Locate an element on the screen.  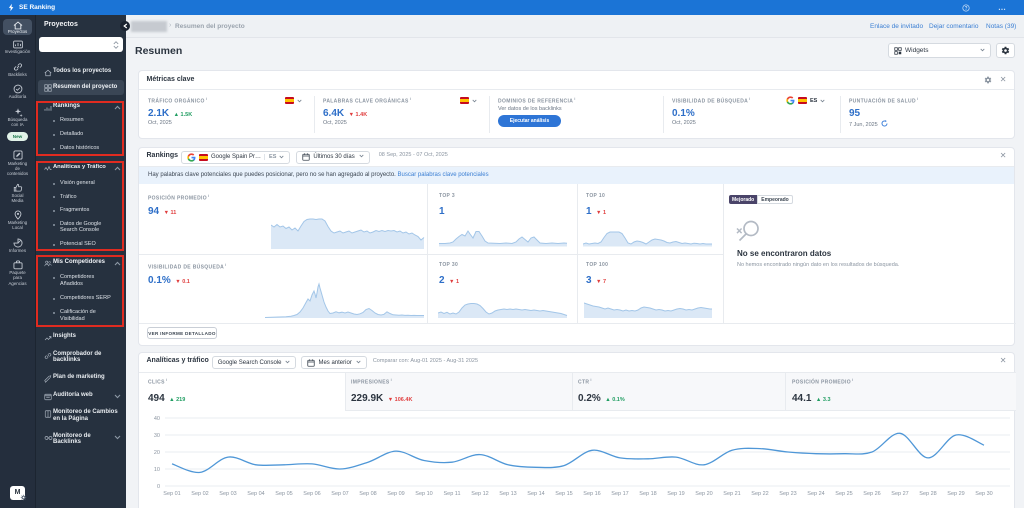
svg-text: 10 is located at coordinates (157, 470).